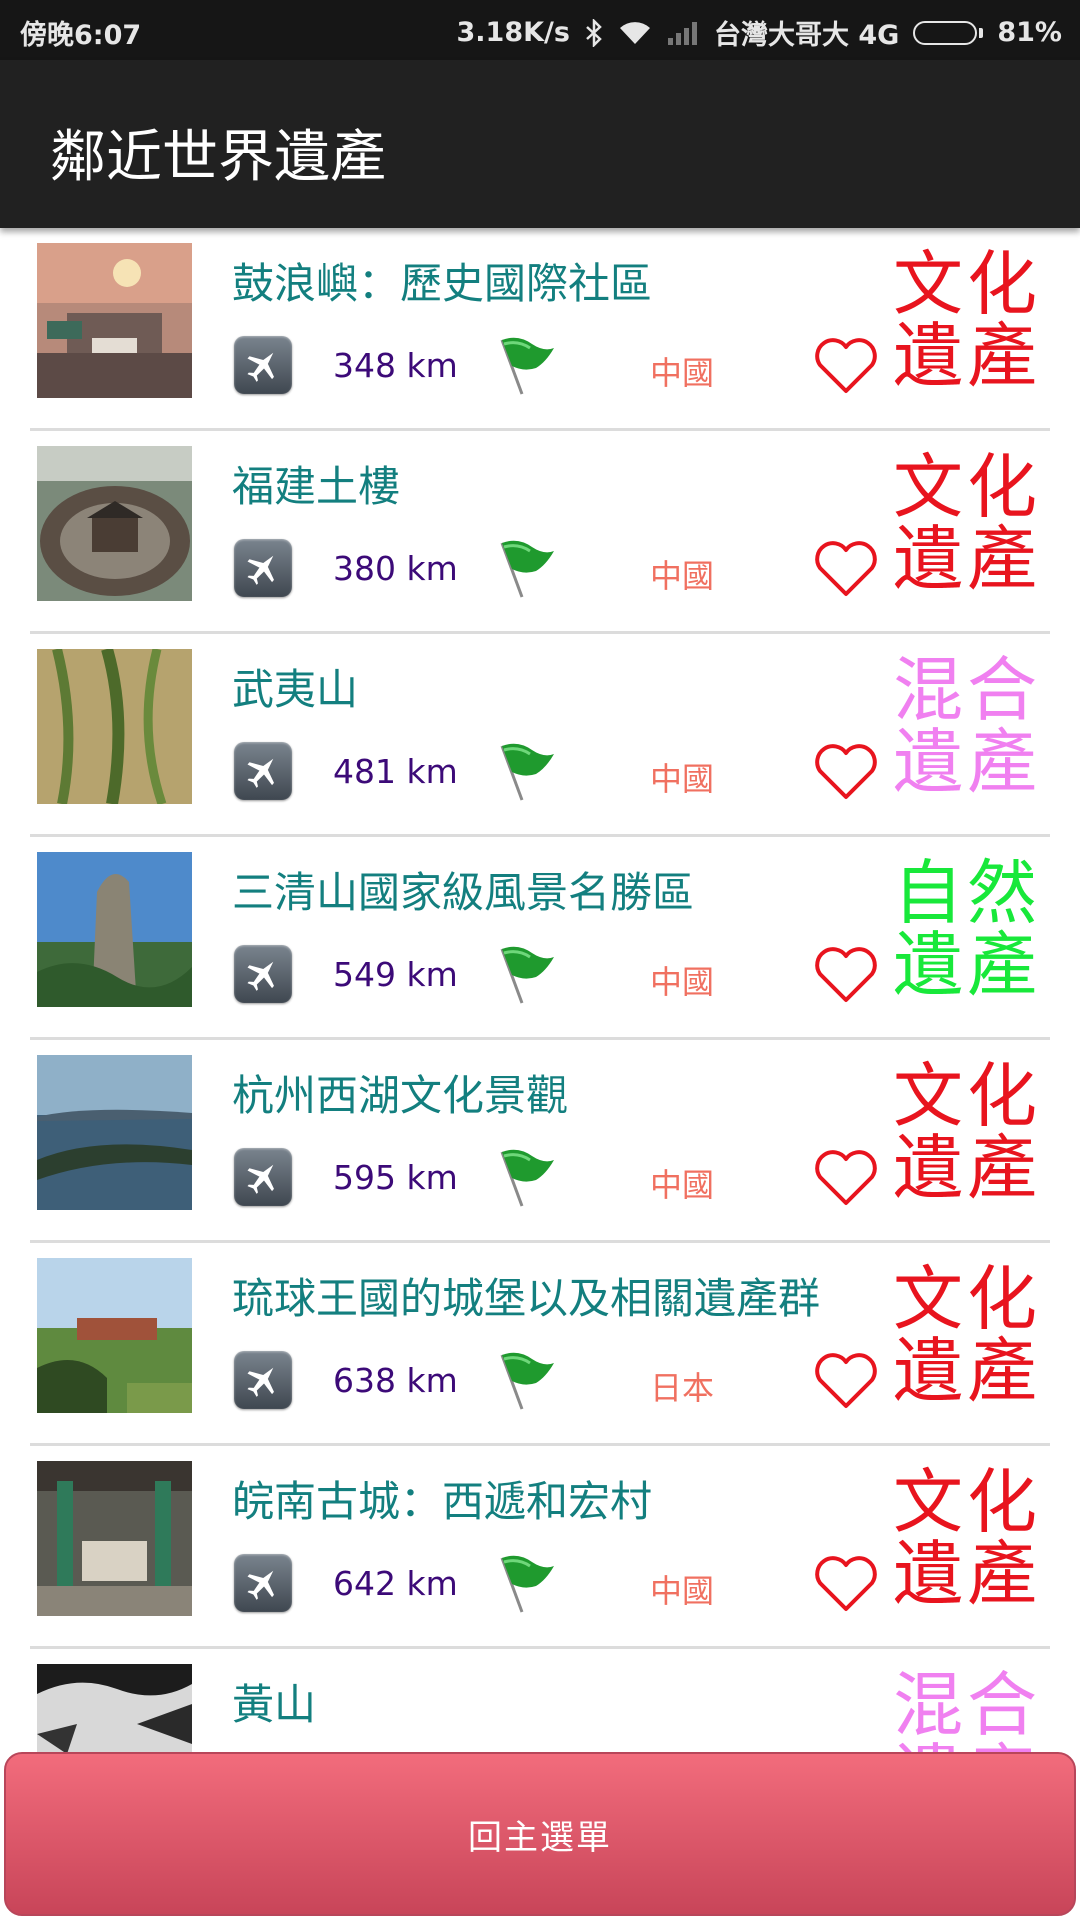 Image resolution: width=1080 pixels, height=1920 pixels. Describe the element at coordinates (463, 892) in the screenshot. I see `site-name: 三清山國家級風景名勝區` at that location.